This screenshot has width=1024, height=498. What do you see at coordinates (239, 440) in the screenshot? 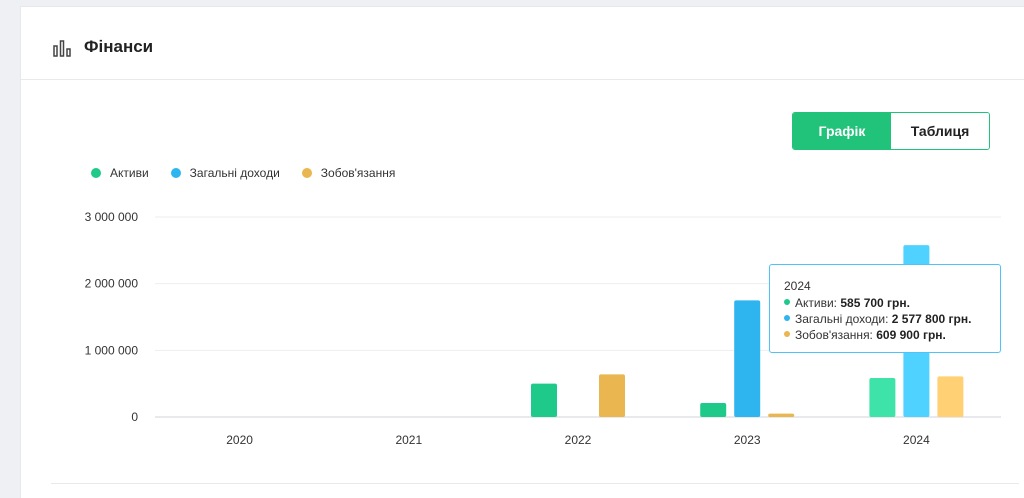
I see `x-tick-label: 2020` at bounding box center [239, 440].